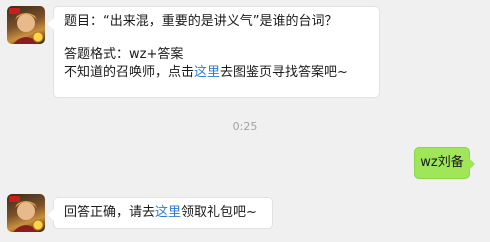 The image size is (490, 242). I want to click on gallery-link: 这里, so click(207, 72).